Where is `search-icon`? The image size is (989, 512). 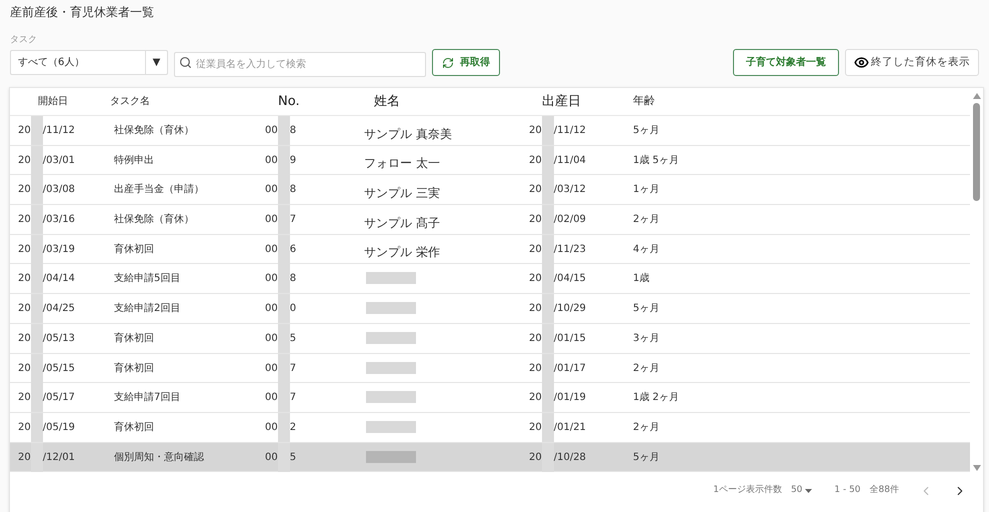
search-icon is located at coordinates (185, 62).